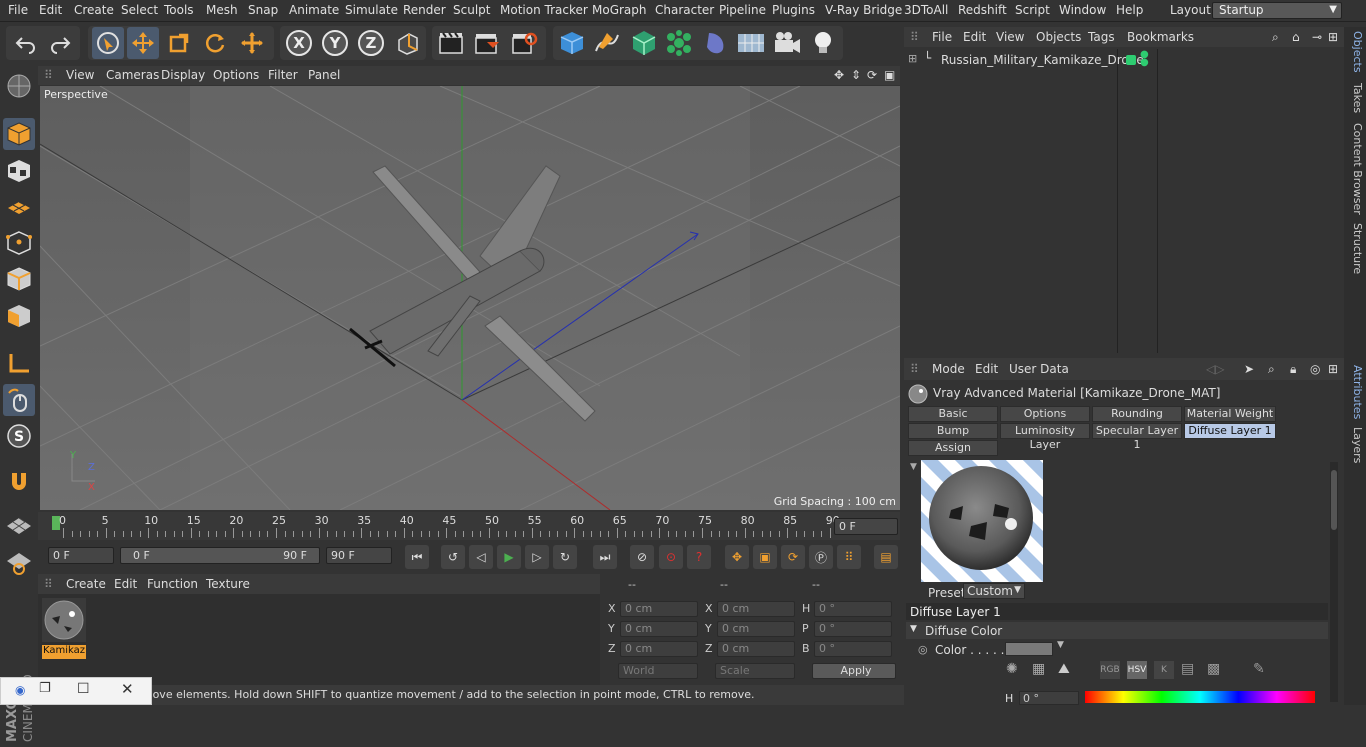 This screenshot has height=747, width=1366. I want to click on menu-simulate: Simulate, so click(371, 10).